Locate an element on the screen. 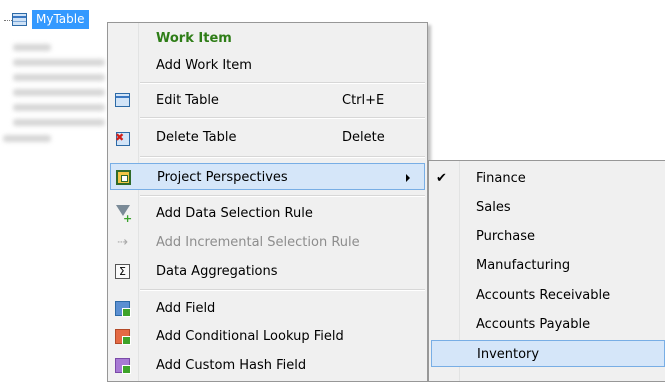  submenu-item-label: Accounts Receivable is located at coordinates (543, 295).